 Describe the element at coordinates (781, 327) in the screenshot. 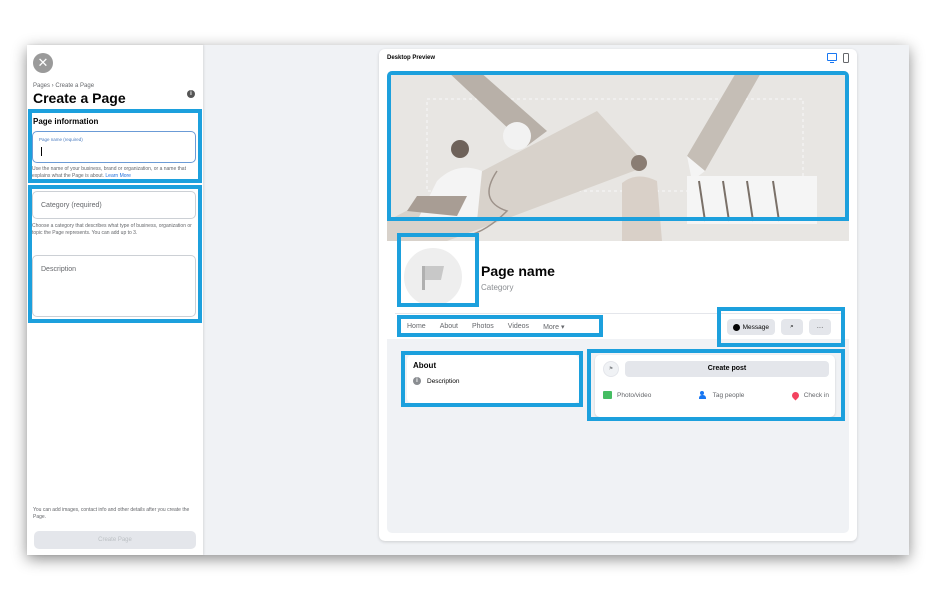

I see `highlight-actions` at that location.